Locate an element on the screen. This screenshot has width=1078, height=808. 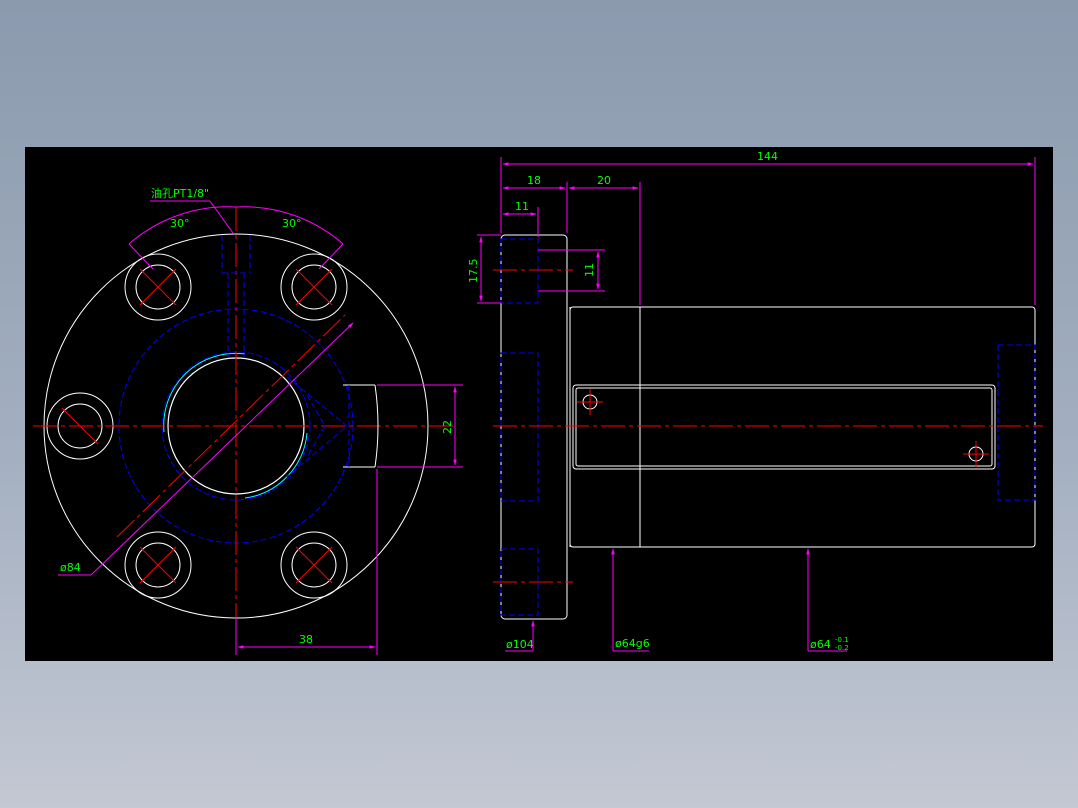
bolt-hole-bottom-left is located at coordinates (158, 565).